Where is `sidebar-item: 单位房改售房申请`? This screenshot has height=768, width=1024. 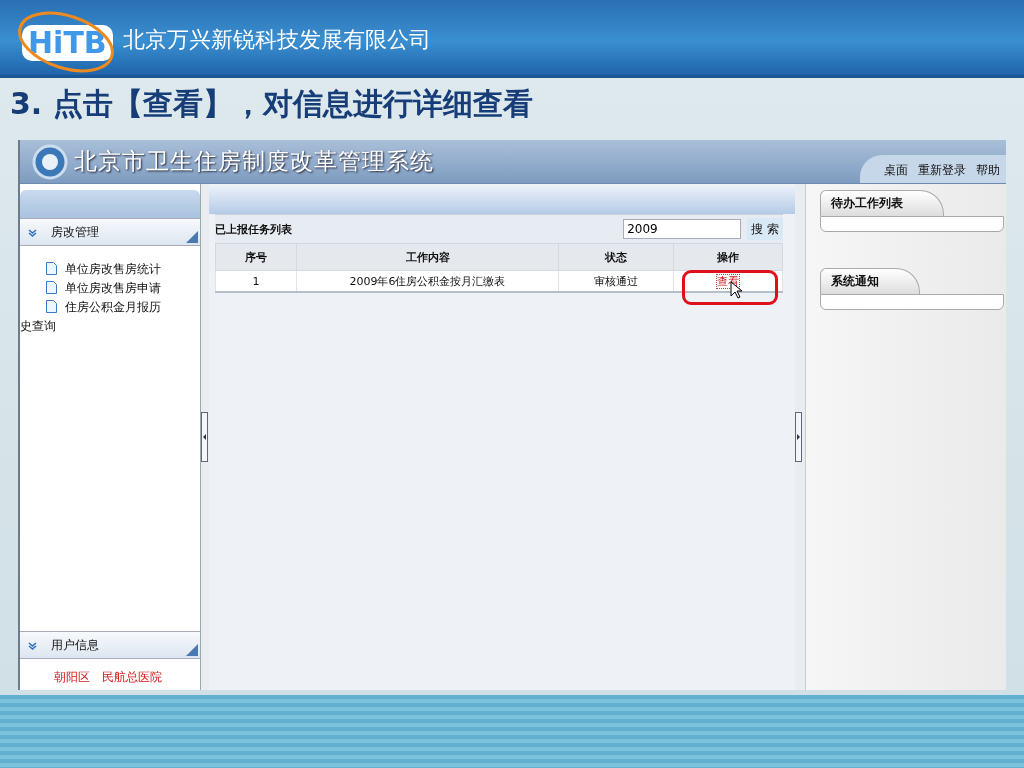 sidebar-item: 单位房改售房申请 is located at coordinates (95, 288).